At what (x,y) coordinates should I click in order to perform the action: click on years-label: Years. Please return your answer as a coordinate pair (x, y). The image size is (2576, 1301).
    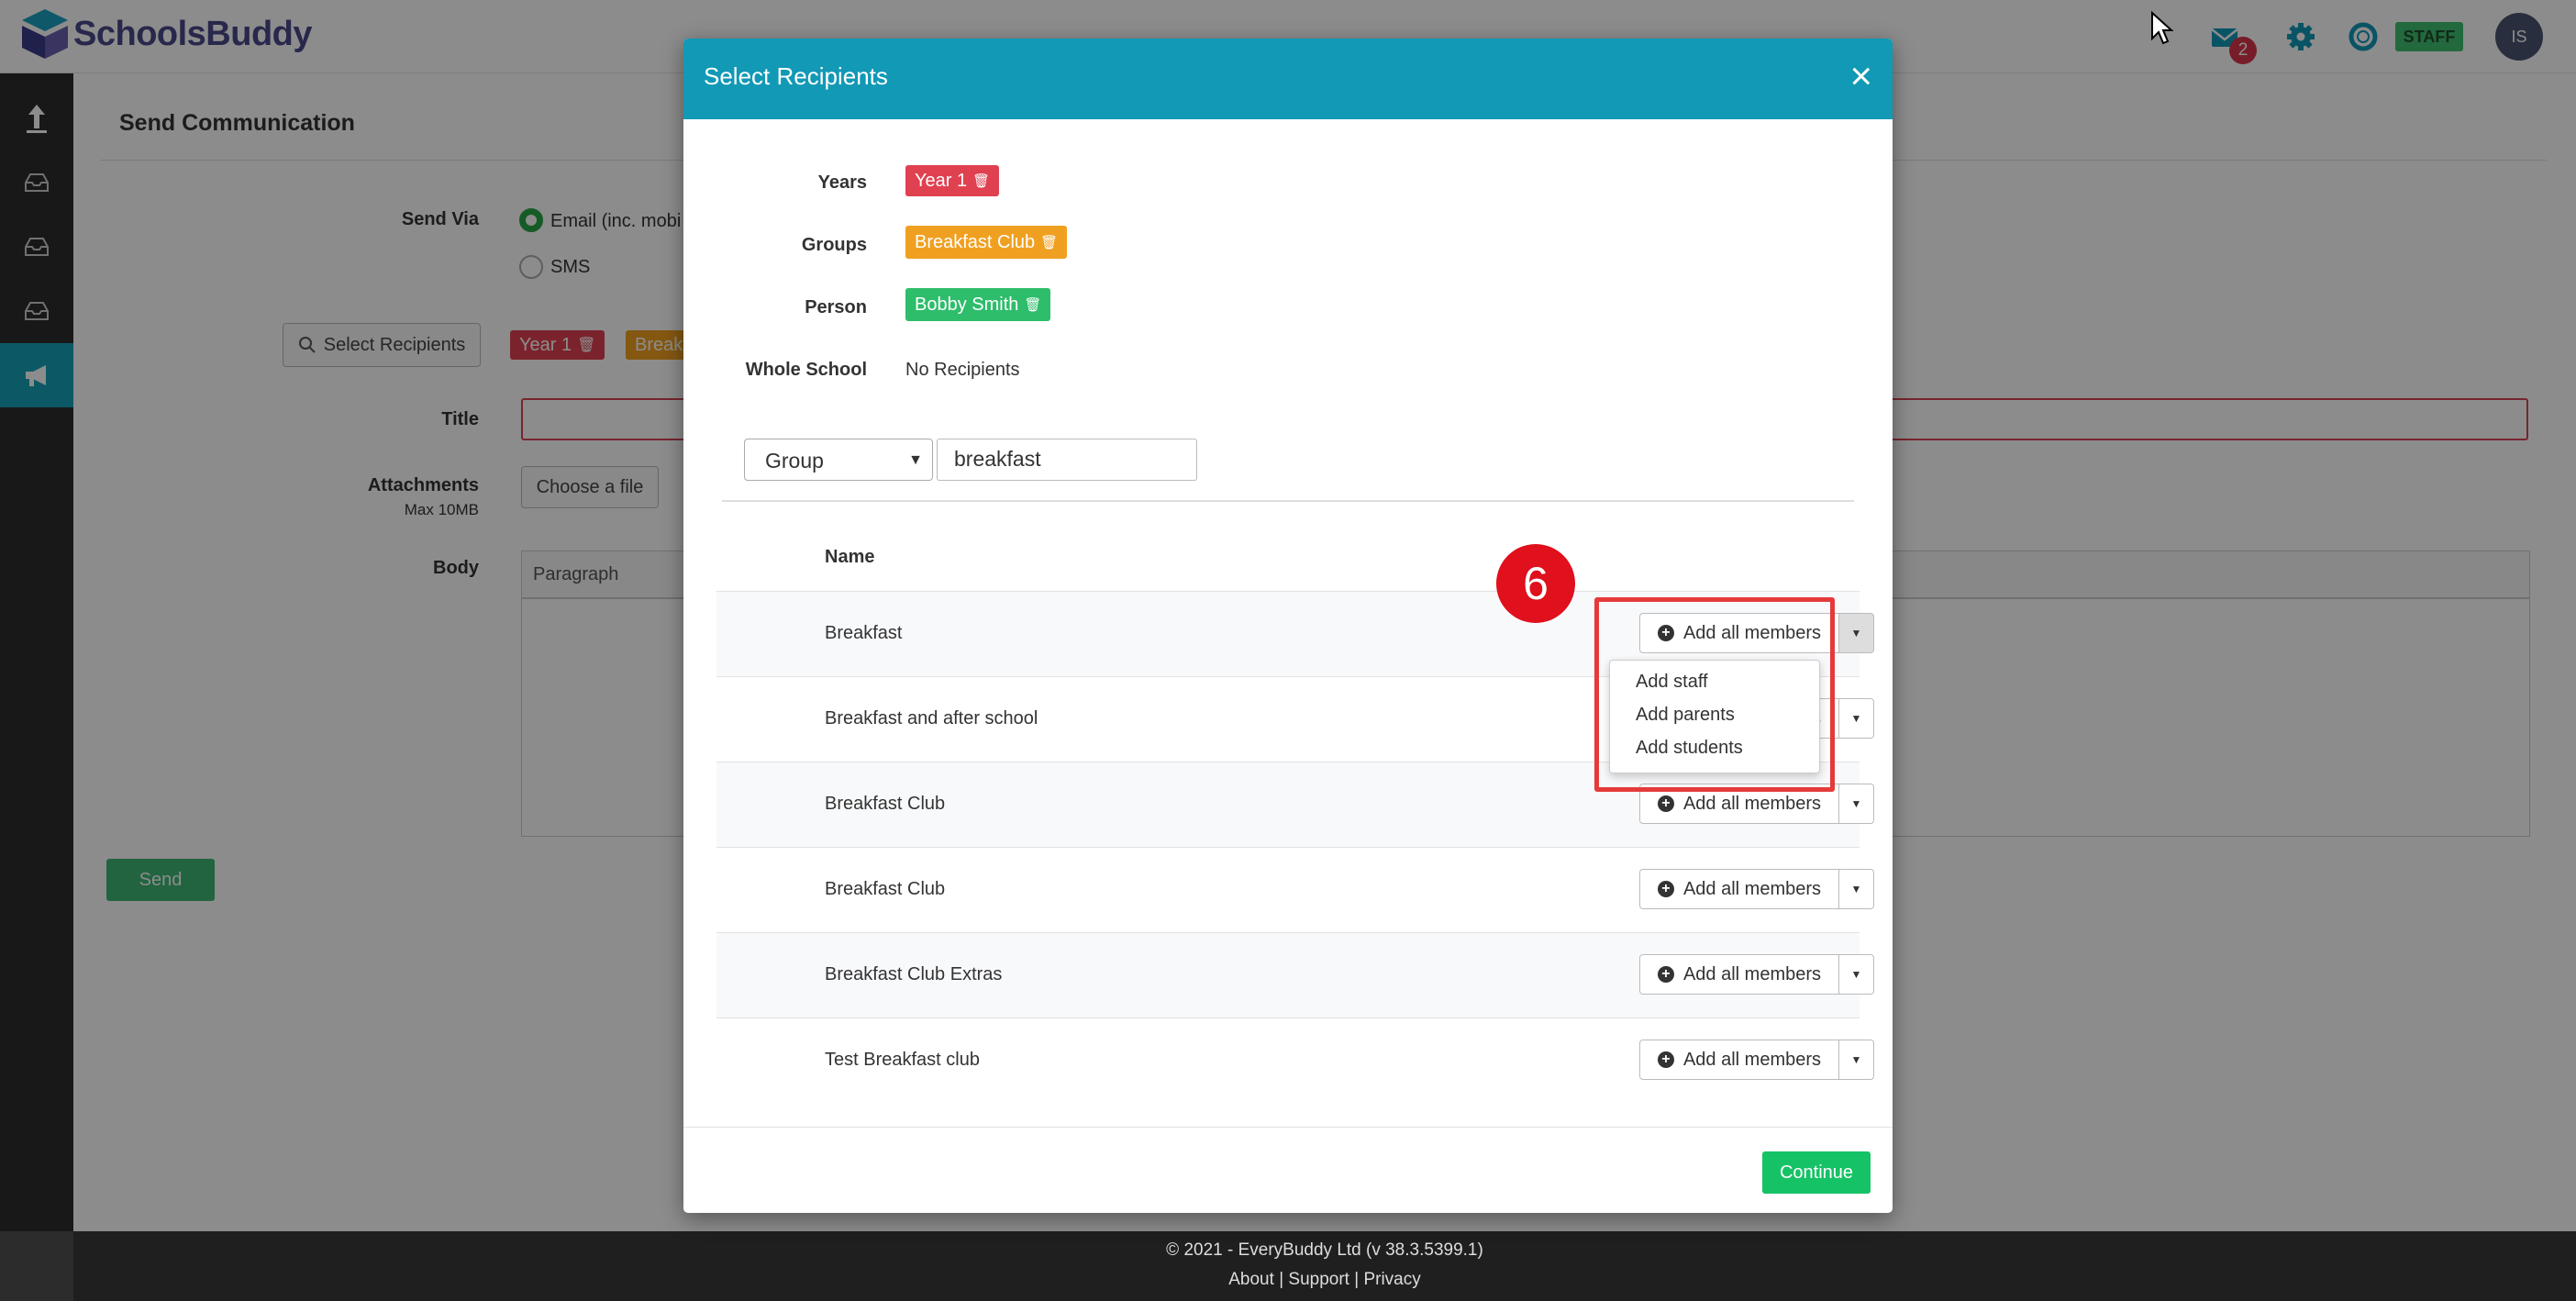
    Looking at the image, I should click on (842, 182).